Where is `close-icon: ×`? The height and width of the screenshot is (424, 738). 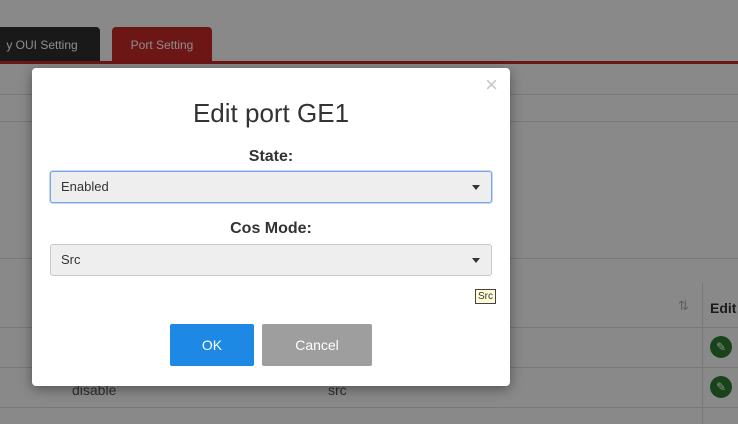 close-icon: × is located at coordinates (491, 85).